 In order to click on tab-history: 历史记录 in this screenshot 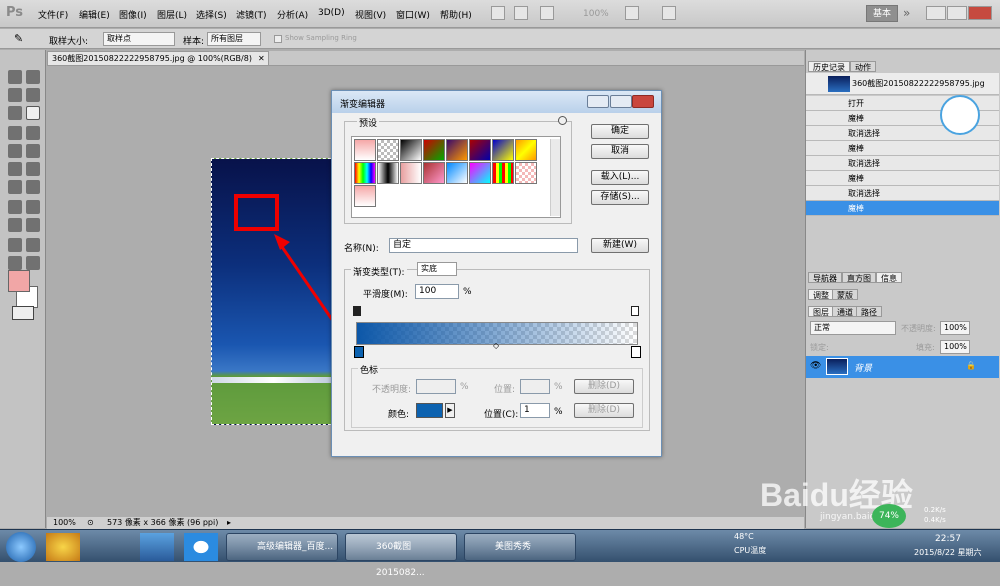, I will do `click(829, 66)`.